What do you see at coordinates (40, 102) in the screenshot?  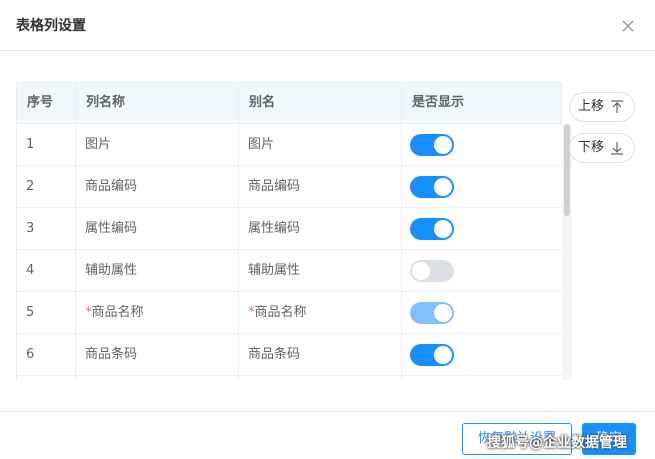 I see `header-index: 序号` at bounding box center [40, 102].